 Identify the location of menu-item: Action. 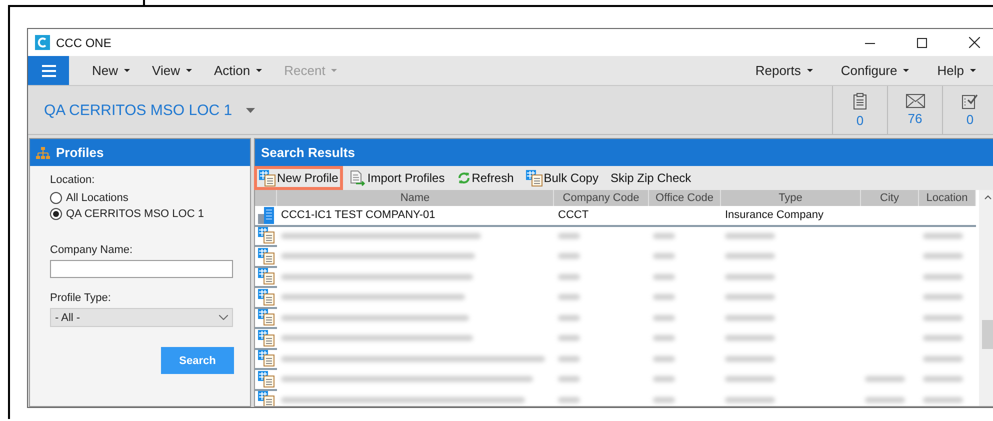
(238, 70).